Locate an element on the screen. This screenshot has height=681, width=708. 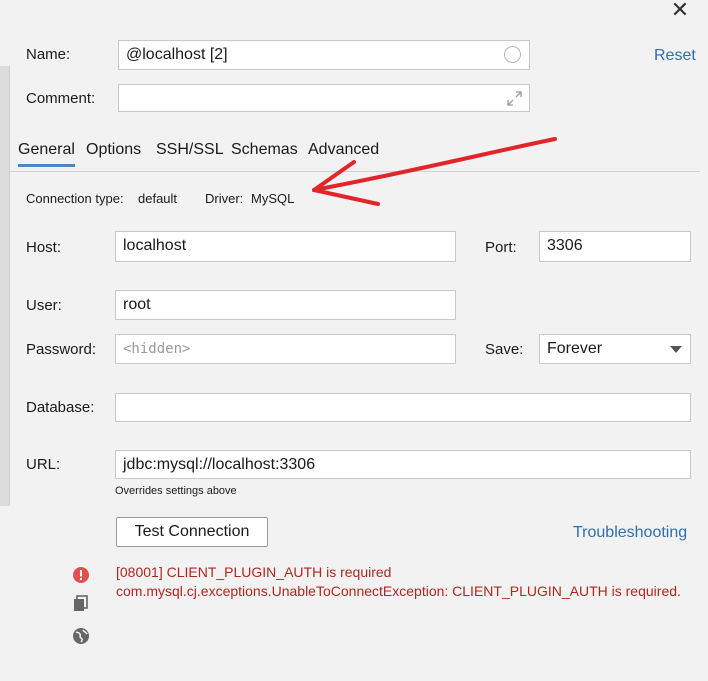
name-input: @localhost [2] is located at coordinates (324, 55).